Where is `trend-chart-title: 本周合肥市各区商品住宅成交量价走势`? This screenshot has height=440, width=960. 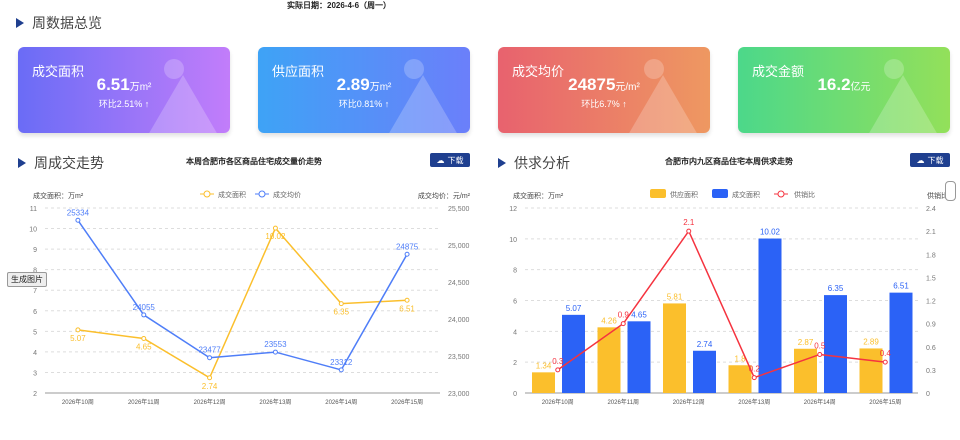
trend-chart-title: 本周合肥市各区商品住宅成交量价走势 is located at coordinates (254, 161).